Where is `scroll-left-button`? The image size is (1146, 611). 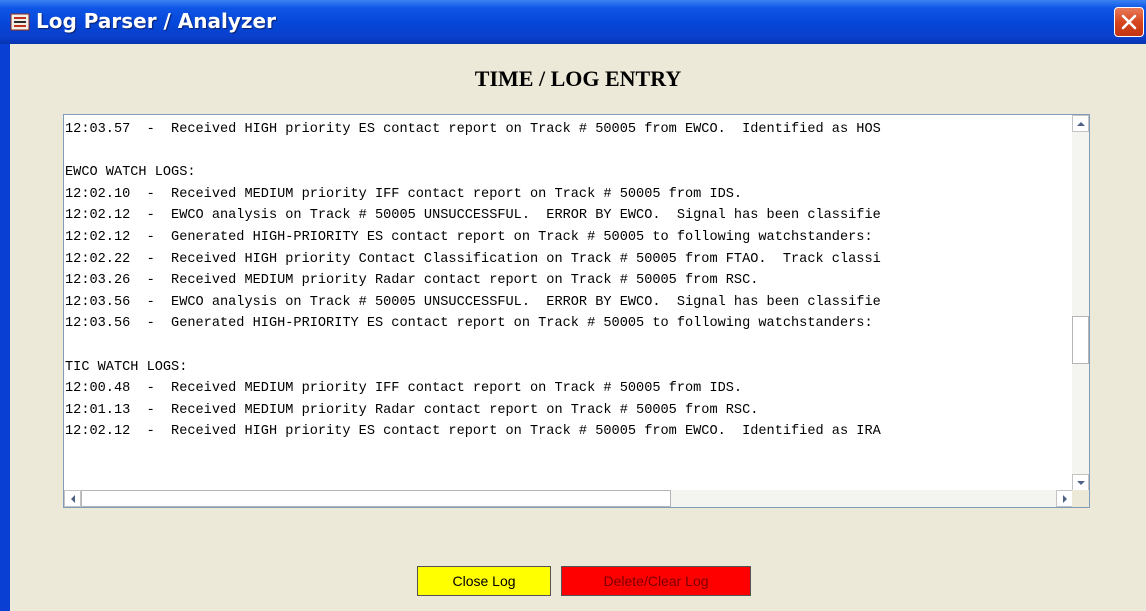
scroll-left-button is located at coordinates (72, 498).